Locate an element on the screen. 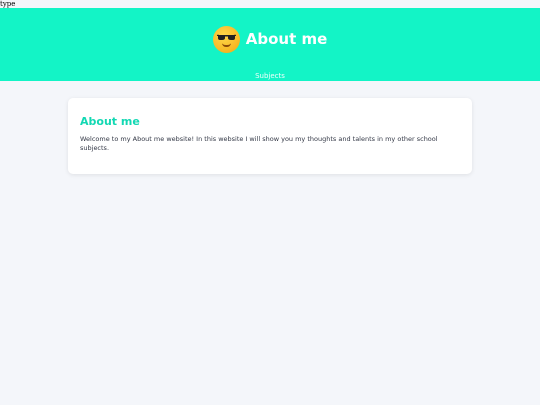 The width and height of the screenshot is (540, 405). type-text: type is located at coordinates (8, 4).